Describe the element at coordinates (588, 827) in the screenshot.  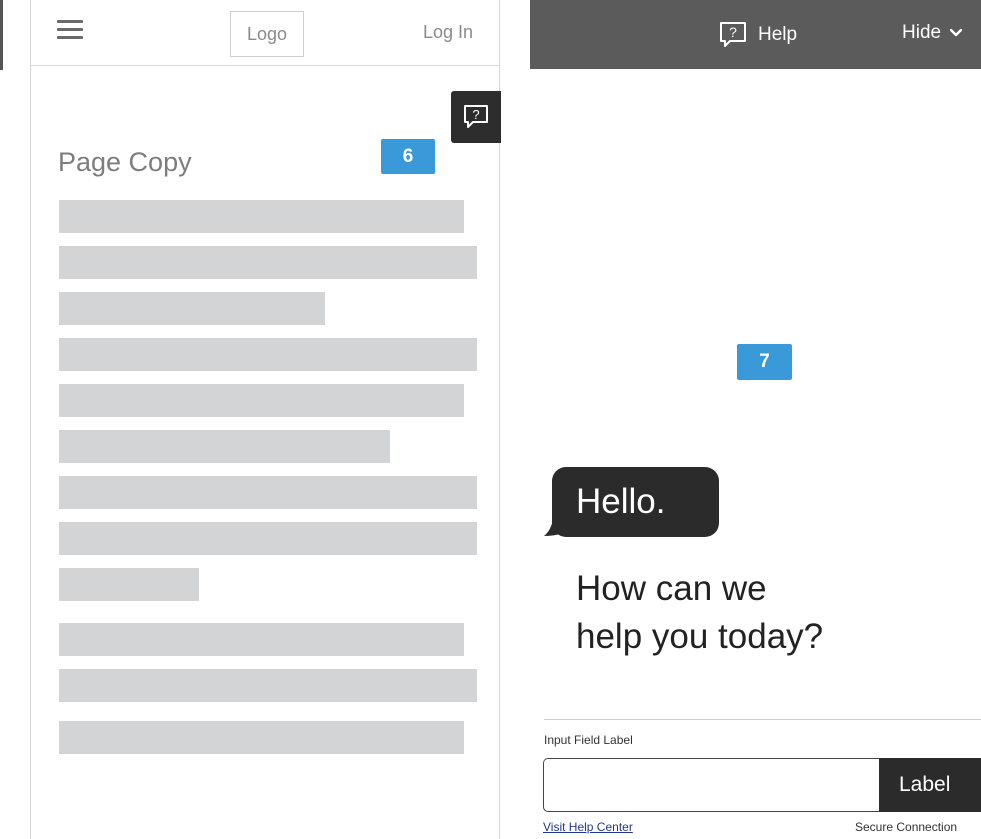
I see `visit-help-center-link: Visit Help Center` at that location.